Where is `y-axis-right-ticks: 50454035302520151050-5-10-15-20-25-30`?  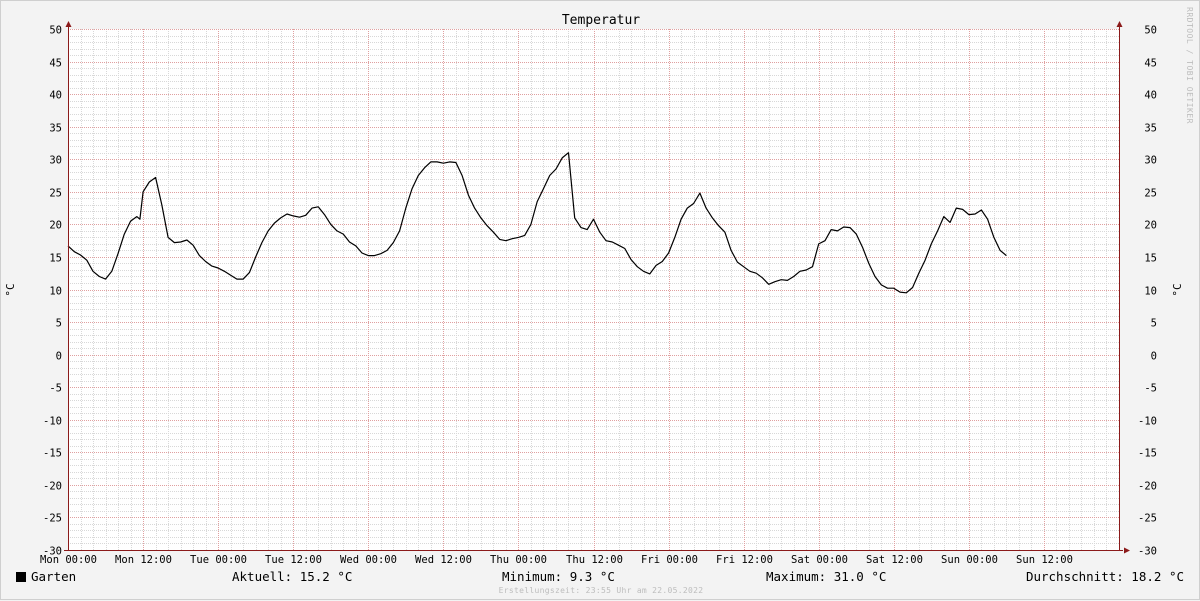
y-axis-right-ticks: 50454035302520151050-5-10-15-20-25-30 is located at coordinates (1147, 291).